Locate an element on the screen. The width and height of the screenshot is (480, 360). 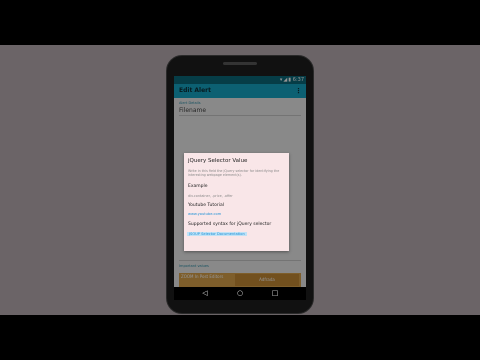
home-icon: ○ is located at coordinates (240, 293).